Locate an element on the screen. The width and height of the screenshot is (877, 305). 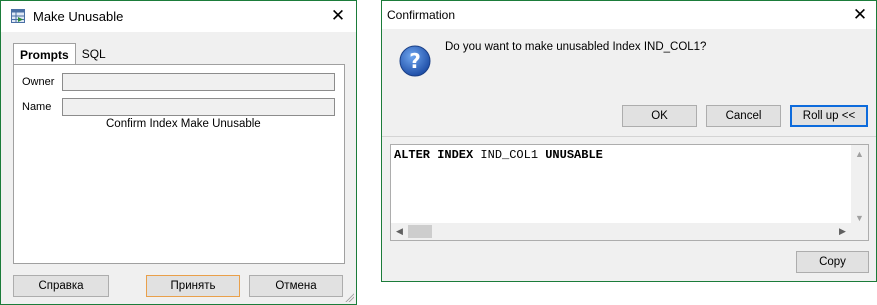
copy-button: Copy is located at coordinates (832, 262).